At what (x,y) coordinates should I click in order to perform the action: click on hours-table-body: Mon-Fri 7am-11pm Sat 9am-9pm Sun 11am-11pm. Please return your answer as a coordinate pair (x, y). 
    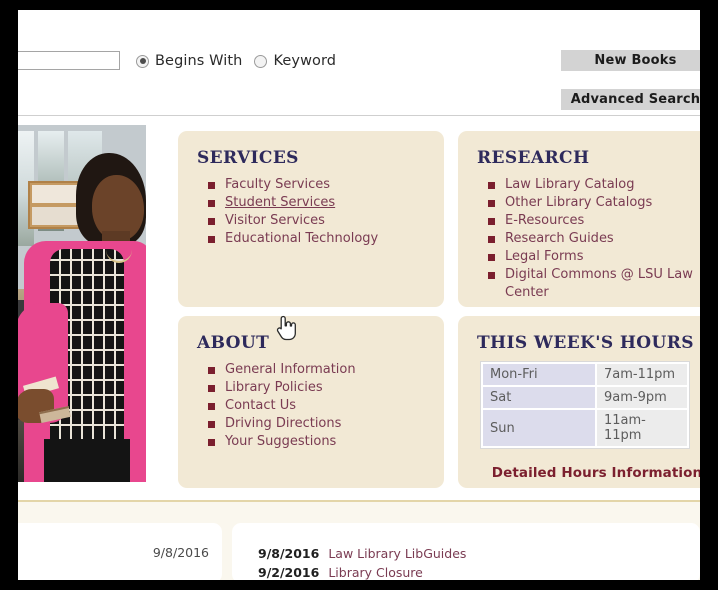
    Looking at the image, I should click on (585, 405).